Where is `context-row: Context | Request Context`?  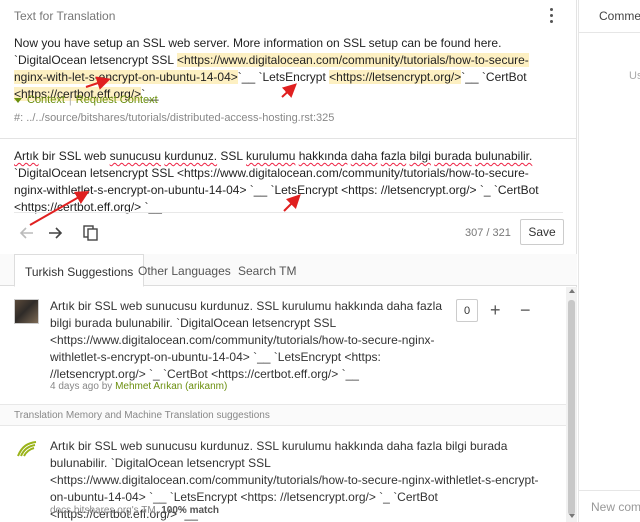
context-row: Context | Request Context is located at coordinates (86, 100).